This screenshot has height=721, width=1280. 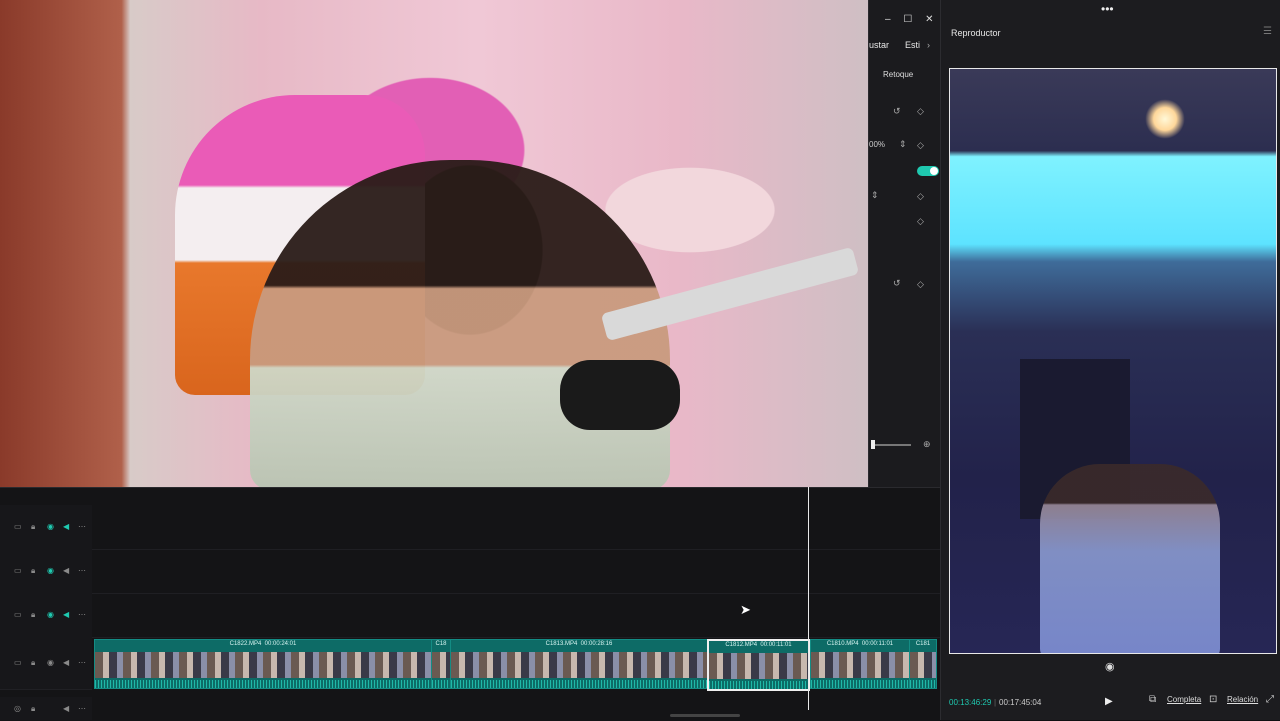 I want to click on clip-label: C1812.MP4 00:00:11:01, so click(x=758, y=645).